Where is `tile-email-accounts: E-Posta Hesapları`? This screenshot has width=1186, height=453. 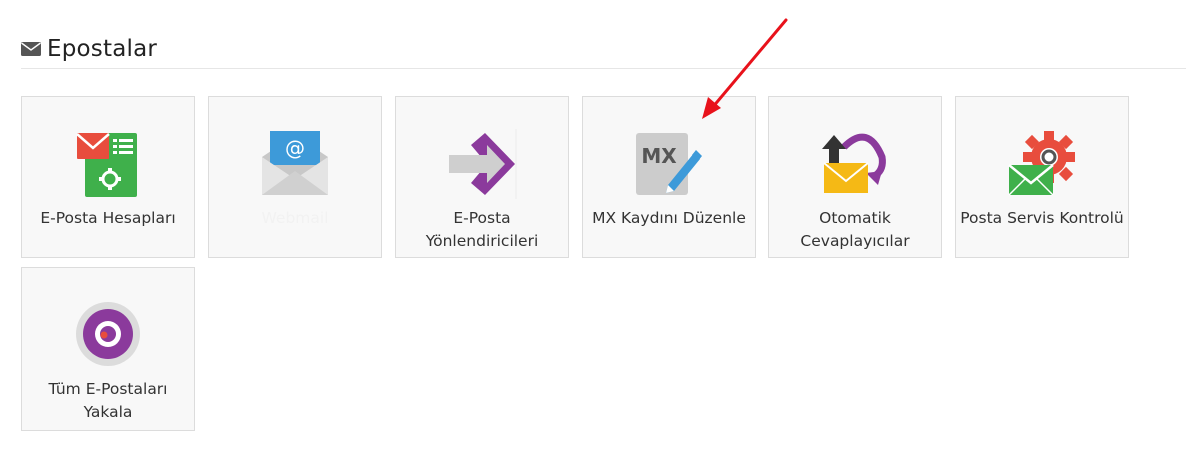 tile-email-accounts: E-Posta Hesapları is located at coordinates (108, 177).